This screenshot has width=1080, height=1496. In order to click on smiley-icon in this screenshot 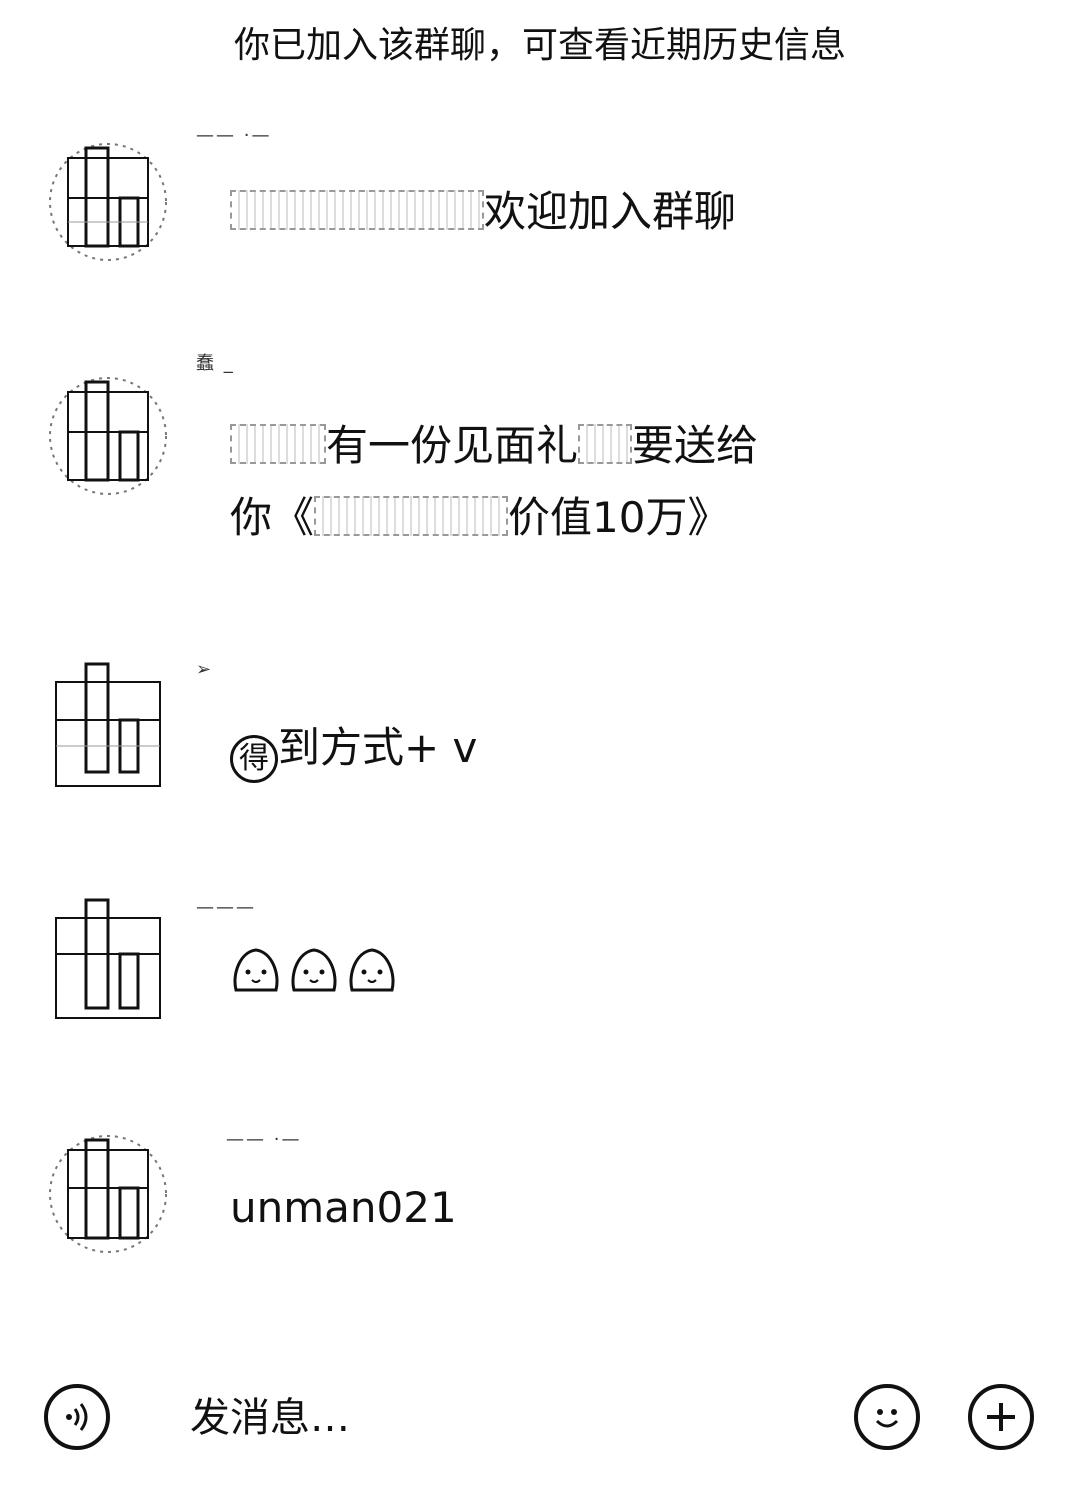, I will do `click(887, 1418)`.